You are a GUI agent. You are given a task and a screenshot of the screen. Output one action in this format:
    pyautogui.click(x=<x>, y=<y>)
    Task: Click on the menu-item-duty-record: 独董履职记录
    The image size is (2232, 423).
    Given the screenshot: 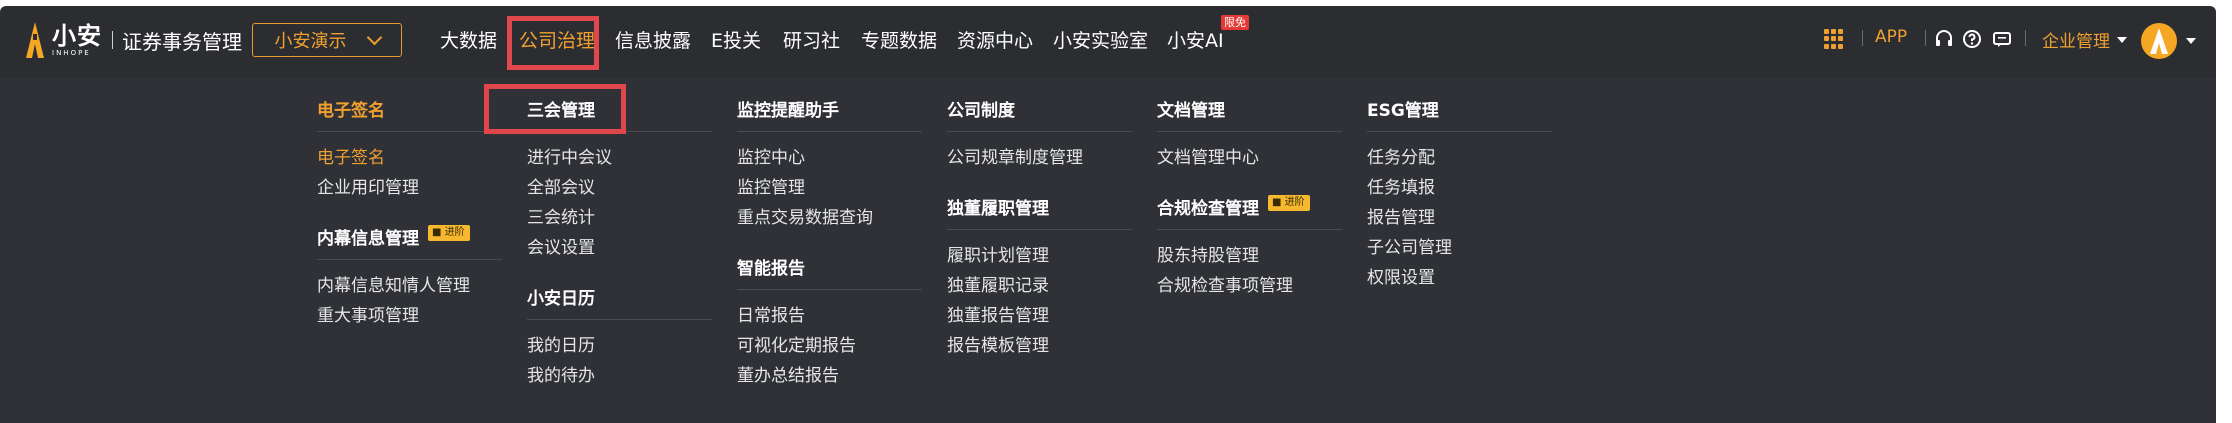 What is the action you would take?
    pyautogui.click(x=998, y=283)
    